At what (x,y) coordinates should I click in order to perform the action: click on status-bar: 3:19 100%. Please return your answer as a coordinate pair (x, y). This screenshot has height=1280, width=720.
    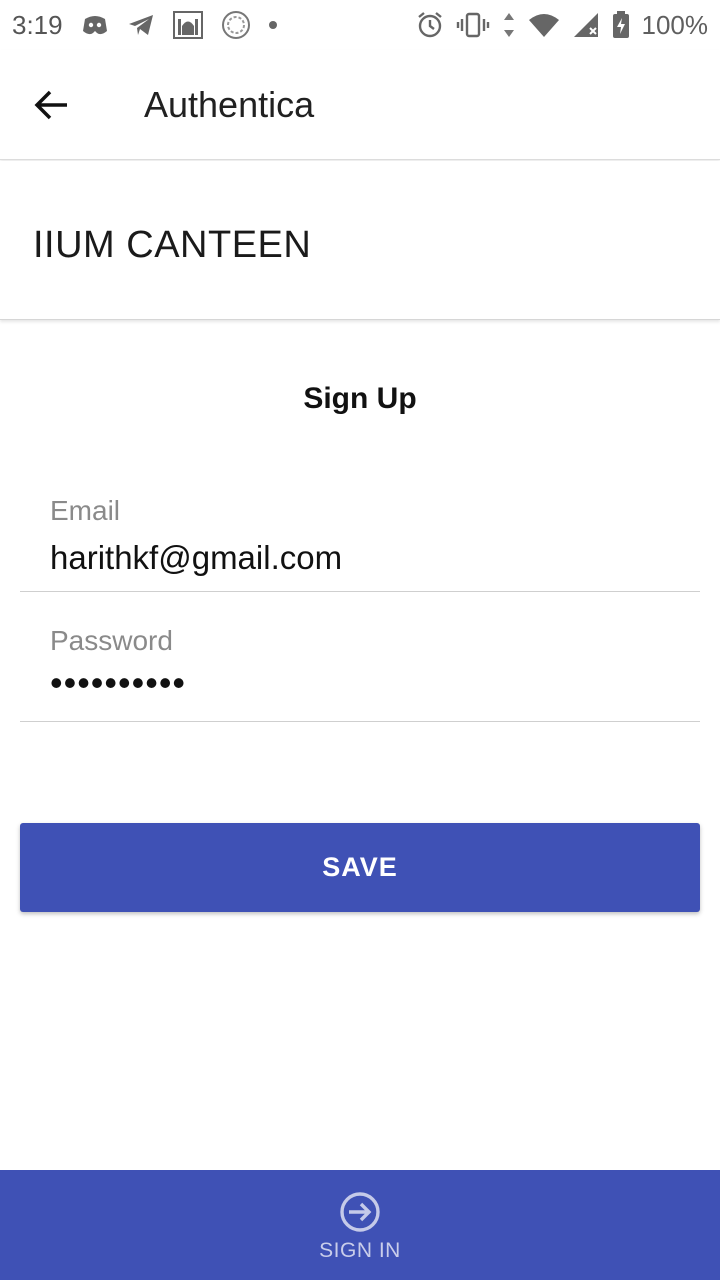
    Looking at the image, I should click on (360, 25).